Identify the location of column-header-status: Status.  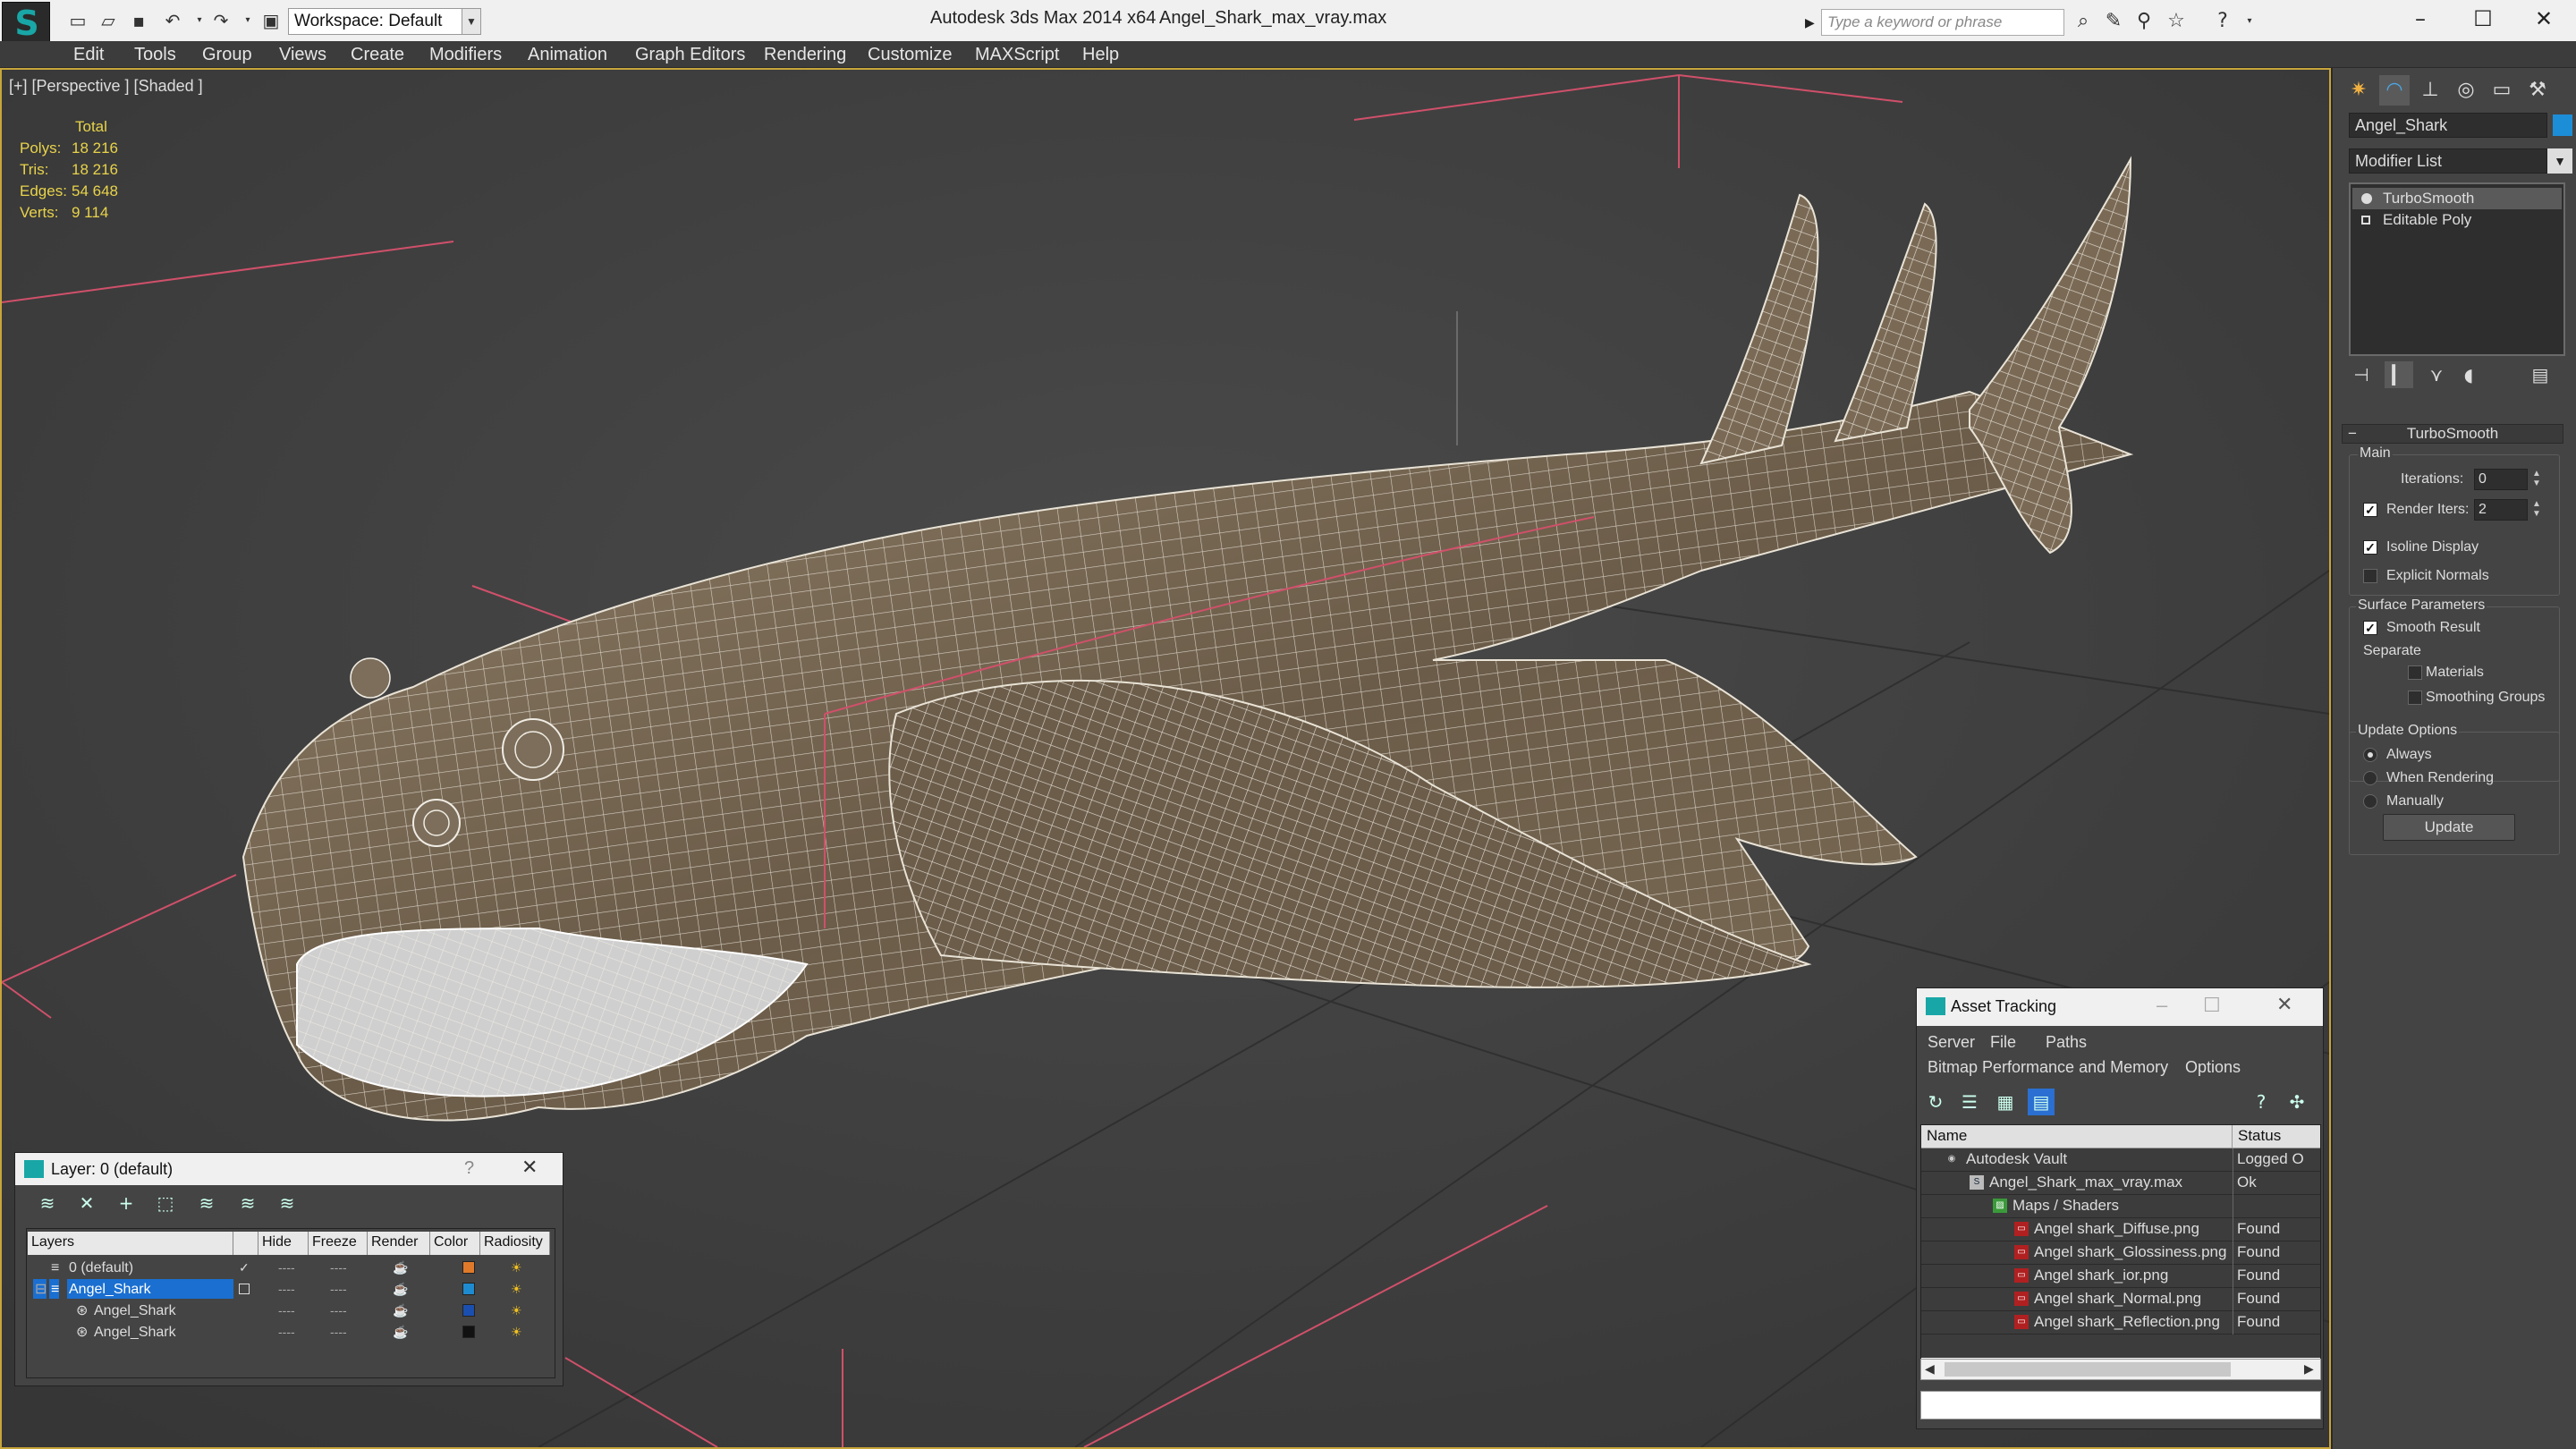
(2276, 1136).